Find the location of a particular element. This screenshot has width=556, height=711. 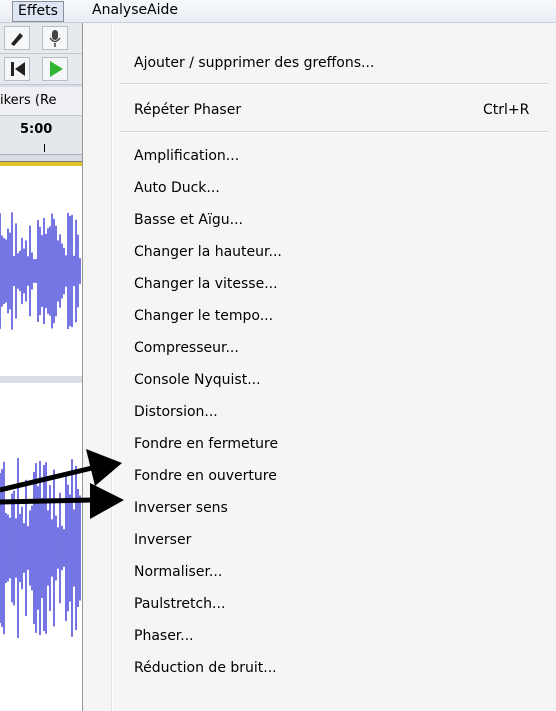

play-icon is located at coordinates (56, 69).